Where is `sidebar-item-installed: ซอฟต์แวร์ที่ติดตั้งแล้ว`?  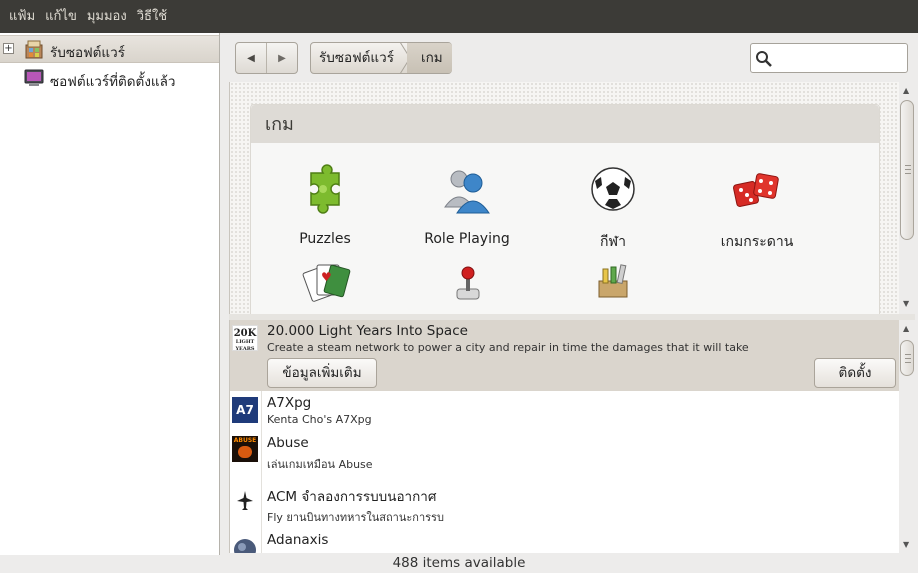 sidebar-item-installed: ซอฟต์แวร์ที่ติดตั้งแล้ว is located at coordinates (109, 78).